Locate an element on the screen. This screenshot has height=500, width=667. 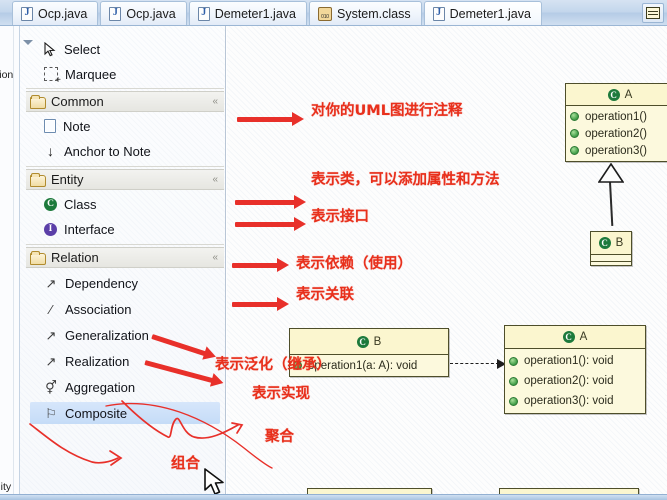
uml-operation-label: operation1() is located at coordinates (616, 116).